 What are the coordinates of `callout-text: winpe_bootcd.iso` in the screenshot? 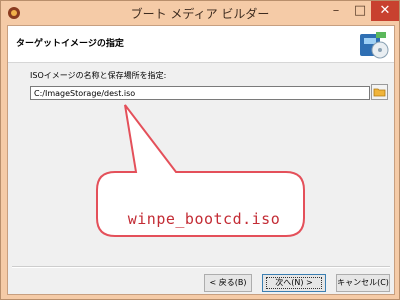 It's located at (204, 219).